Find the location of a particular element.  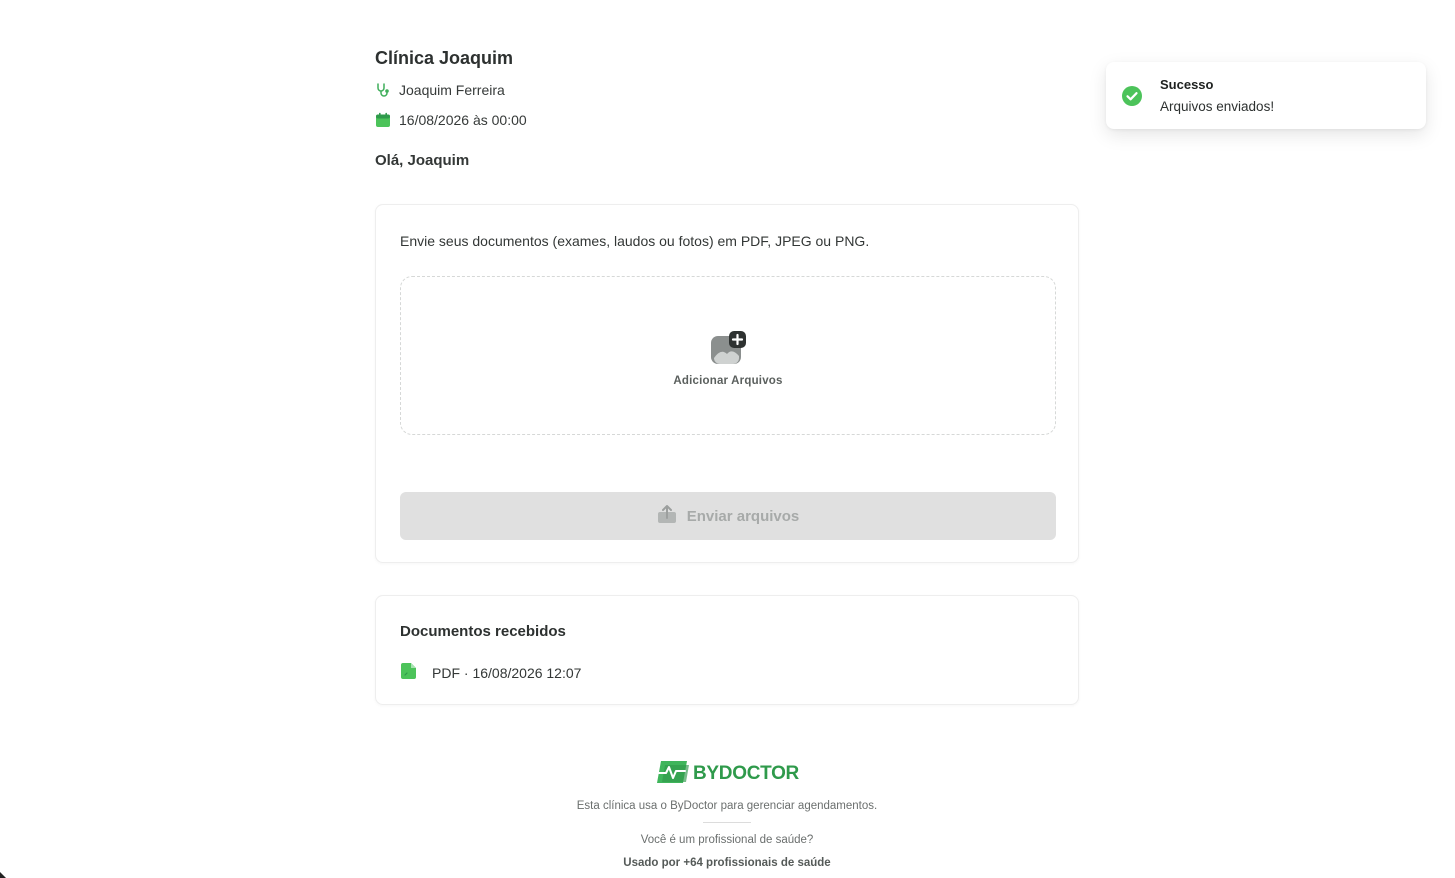

document-label: PDF · 16/08/2026 12:07 is located at coordinates (507, 672).